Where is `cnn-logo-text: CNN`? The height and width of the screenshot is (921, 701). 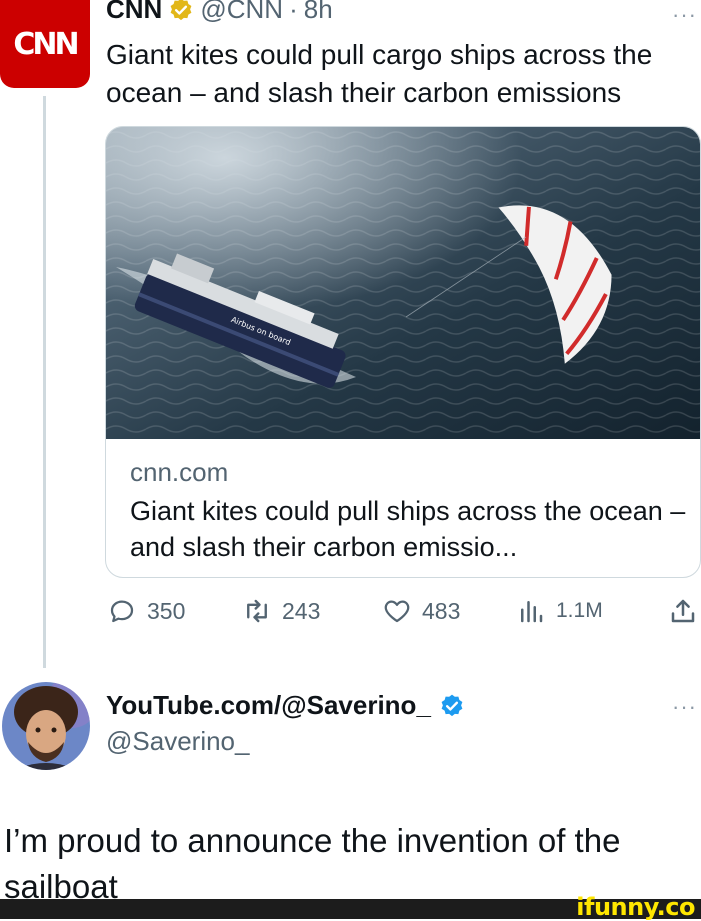
cnn-logo-text: CNN is located at coordinates (46, 44).